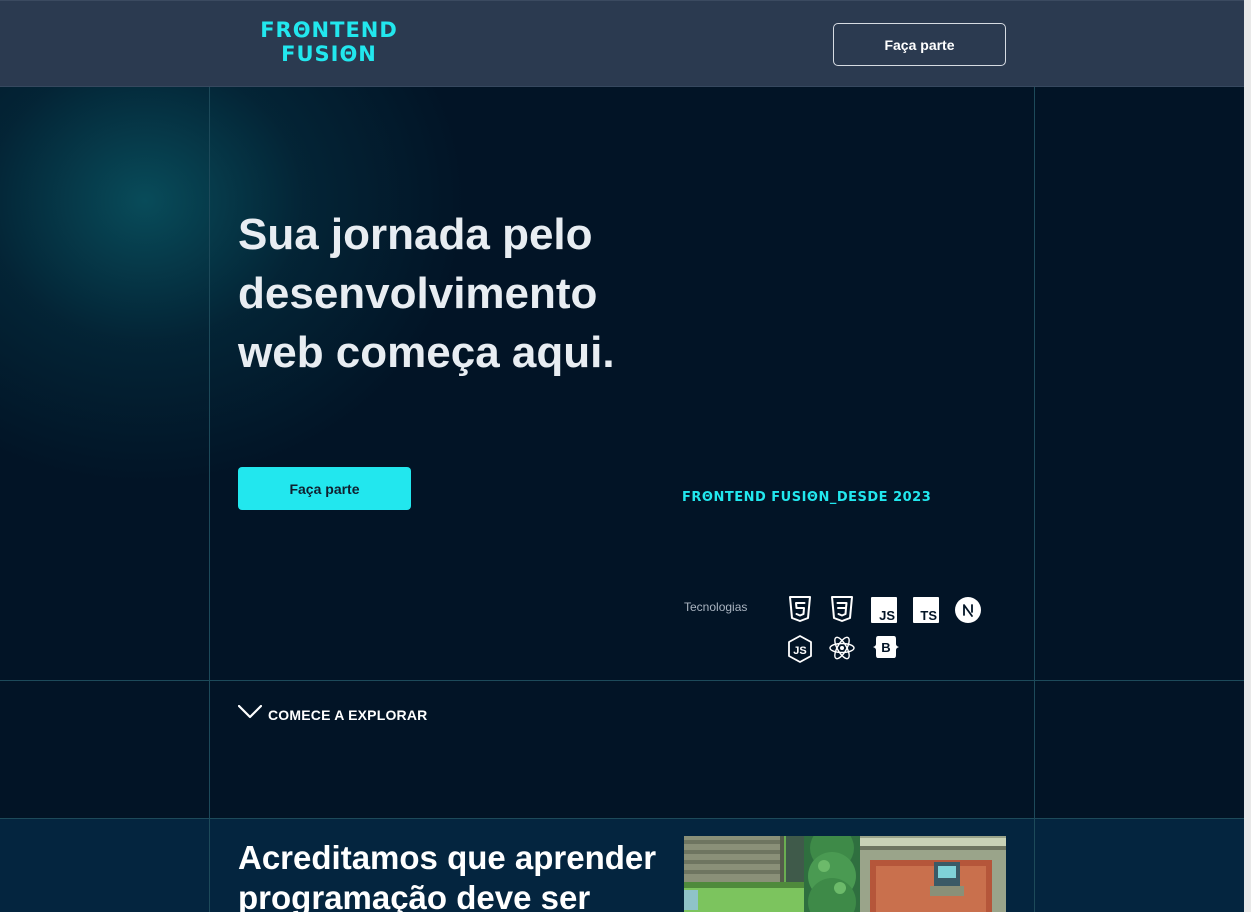 The image size is (1251, 912). I want to click on explore-section: COMECE A EXPLORAR, so click(622, 749).